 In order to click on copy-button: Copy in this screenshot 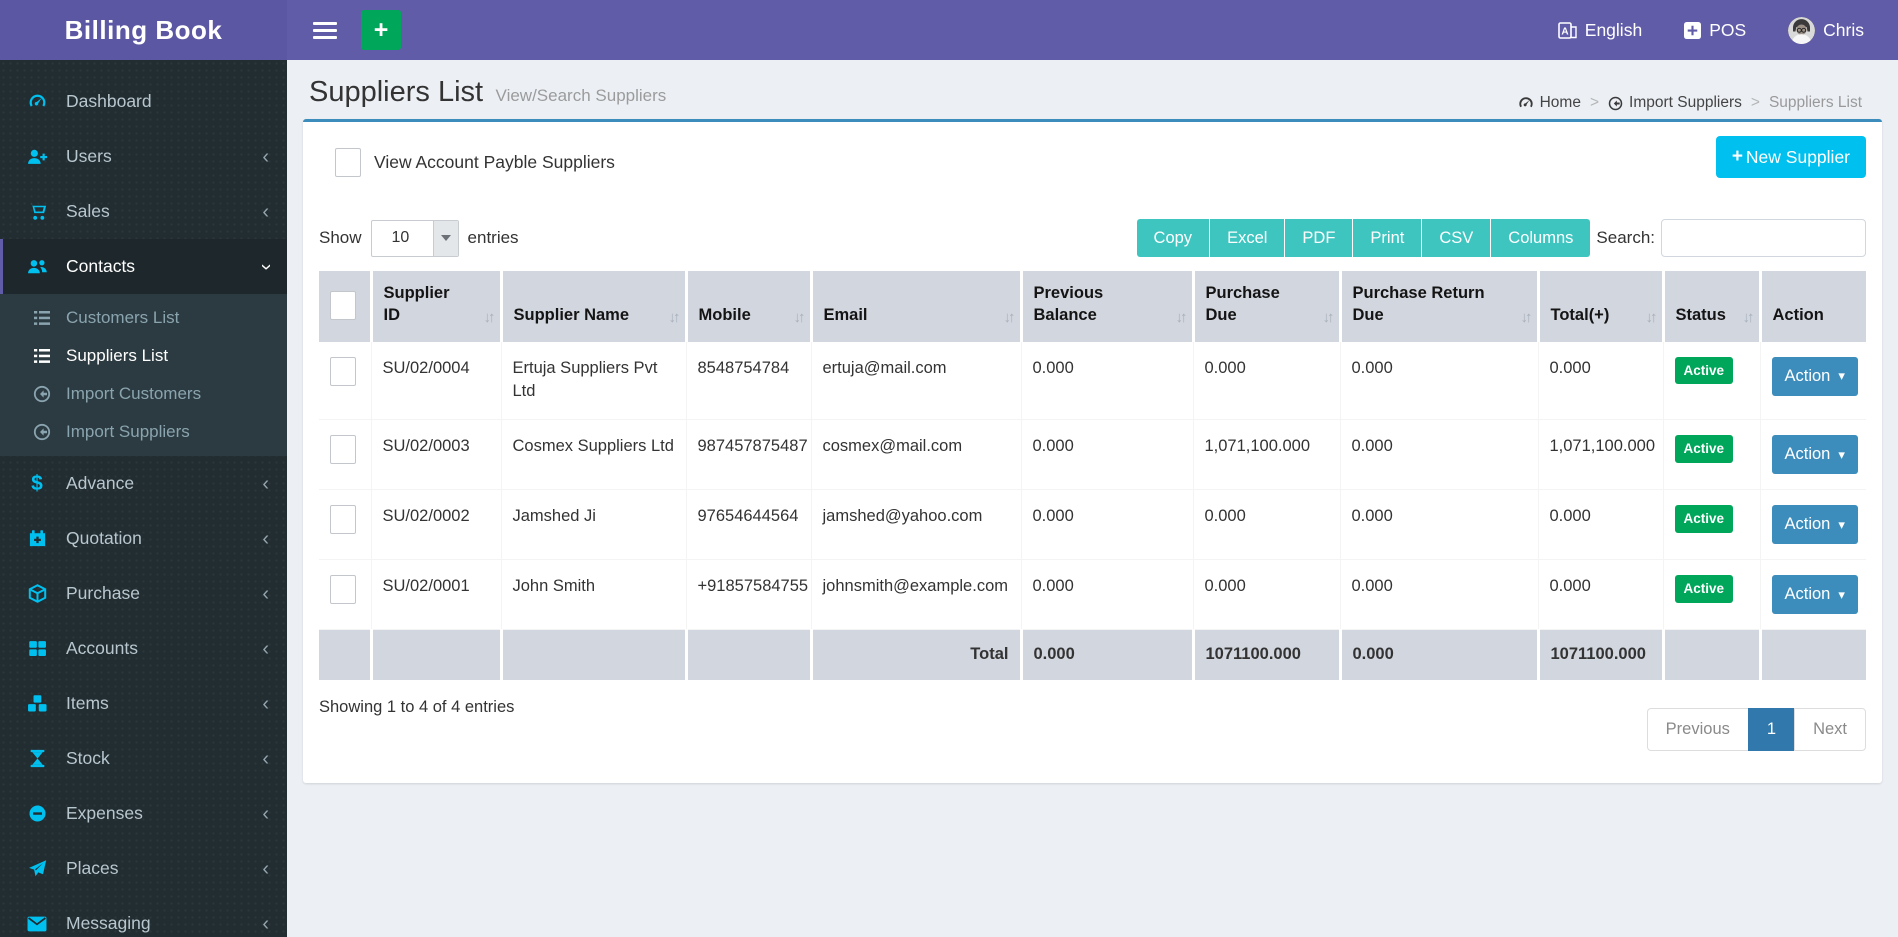, I will do `click(1173, 238)`.